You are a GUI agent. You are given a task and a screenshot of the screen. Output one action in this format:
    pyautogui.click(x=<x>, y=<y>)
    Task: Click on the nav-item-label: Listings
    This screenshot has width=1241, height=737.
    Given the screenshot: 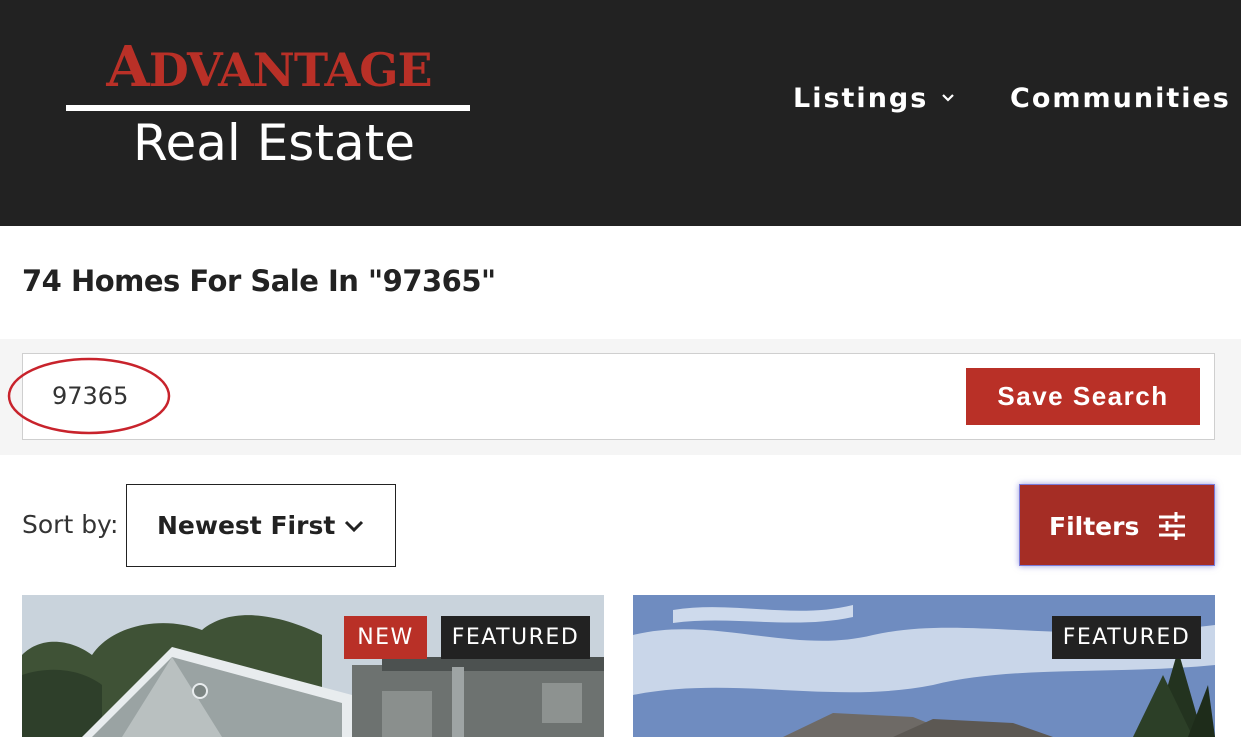 What is the action you would take?
    pyautogui.click(x=861, y=98)
    